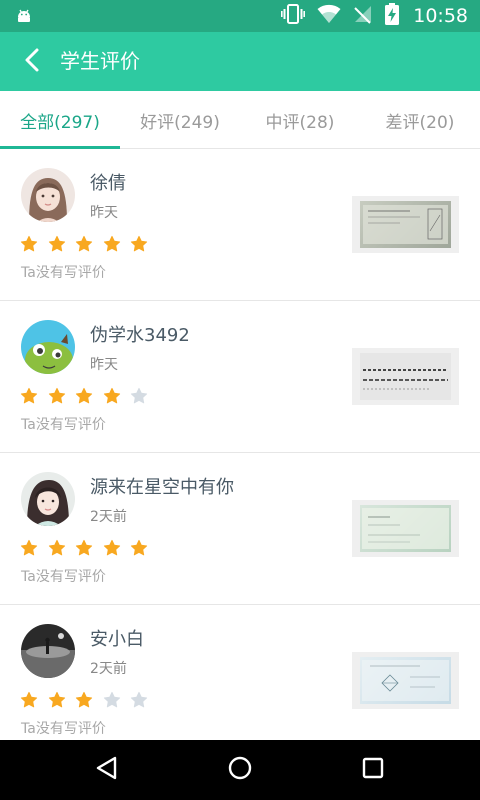 Image resolution: width=480 pixels, height=800 pixels. I want to click on reviewer-name: 徐倩, so click(108, 183).